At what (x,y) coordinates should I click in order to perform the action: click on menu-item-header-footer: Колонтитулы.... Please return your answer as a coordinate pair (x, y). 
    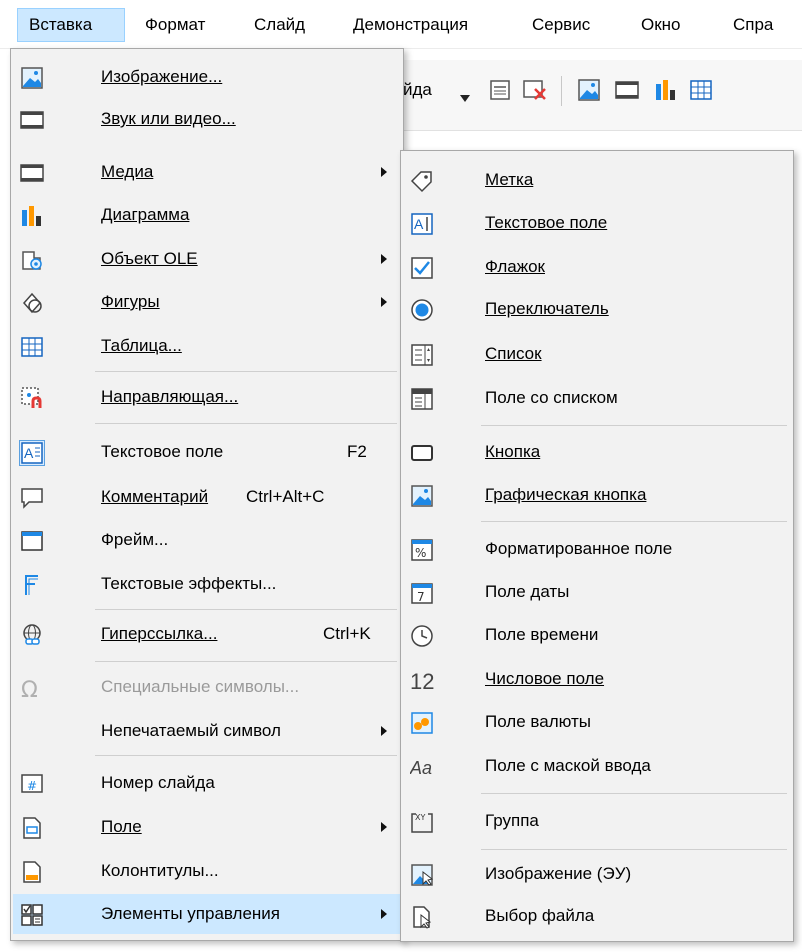
    Looking at the image, I should click on (207, 871).